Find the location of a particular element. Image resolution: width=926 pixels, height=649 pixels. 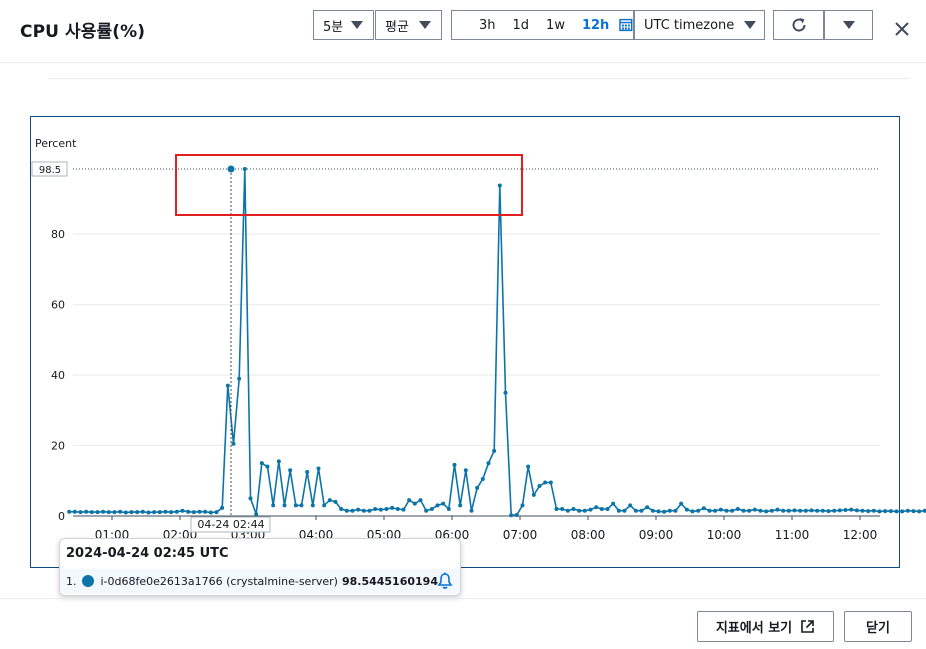

view-in-metrics-button: 지표에서 보기 is located at coordinates (765, 626).